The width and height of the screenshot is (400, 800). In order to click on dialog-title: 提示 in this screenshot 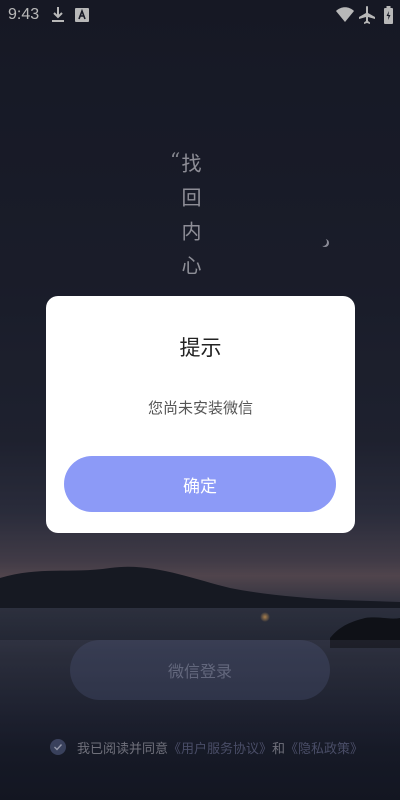, I will do `click(200, 348)`.